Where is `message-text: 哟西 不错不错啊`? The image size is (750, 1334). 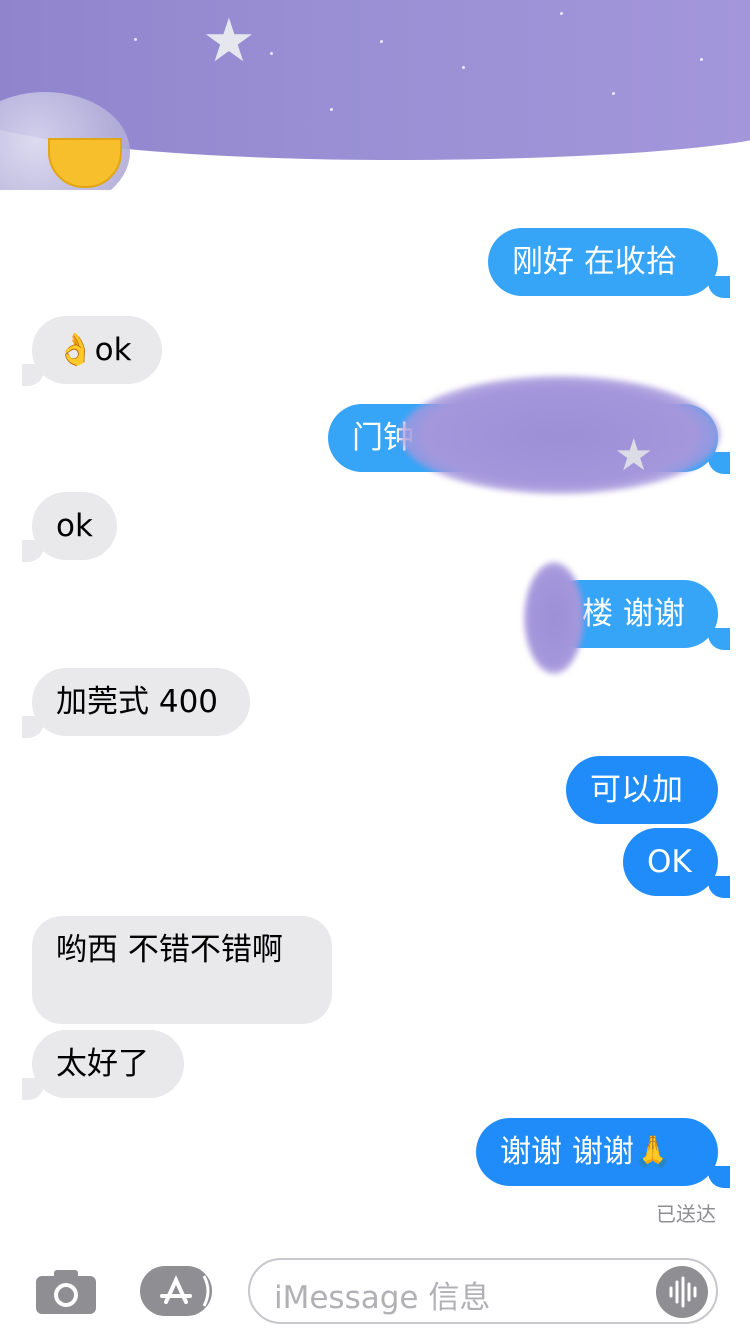 message-text: 哟西 不错不错啊 is located at coordinates (169, 950).